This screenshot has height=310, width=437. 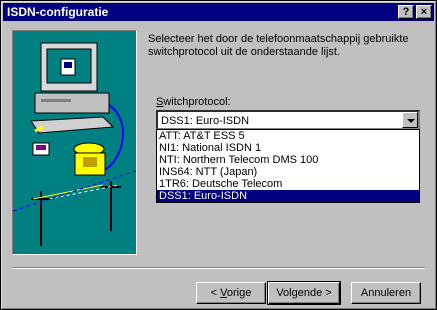 What do you see at coordinates (288, 136) in the screenshot?
I see `option-att: ATT: AT&T ESS 5` at bounding box center [288, 136].